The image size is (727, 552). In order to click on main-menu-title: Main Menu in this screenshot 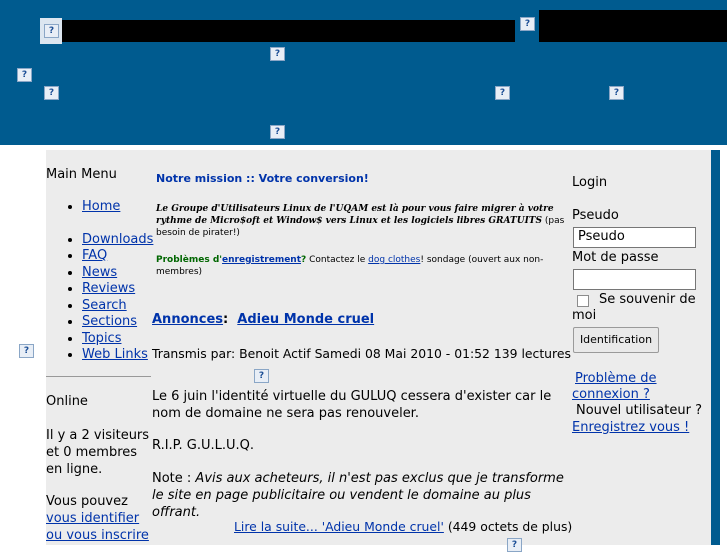, I will do `click(81, 174)`.